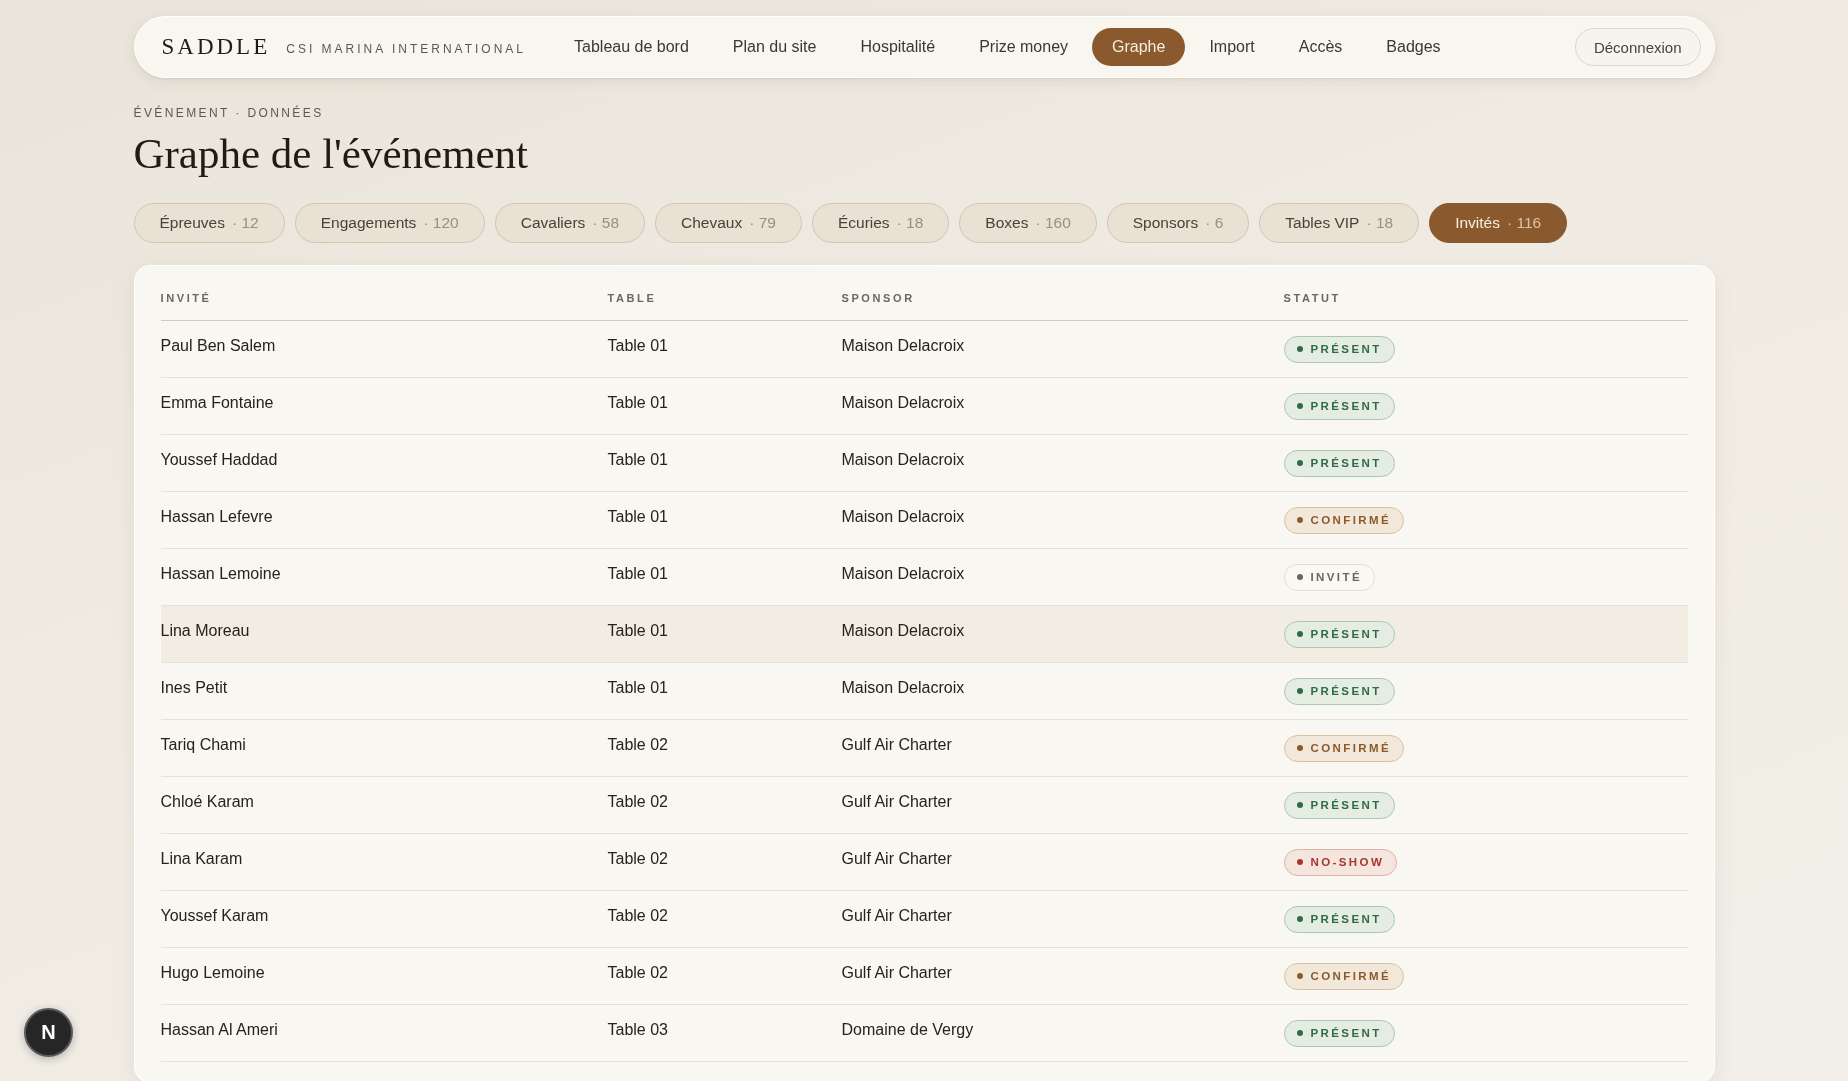  I want to click on table-cell: Youssef Karam, so click(214, 916).